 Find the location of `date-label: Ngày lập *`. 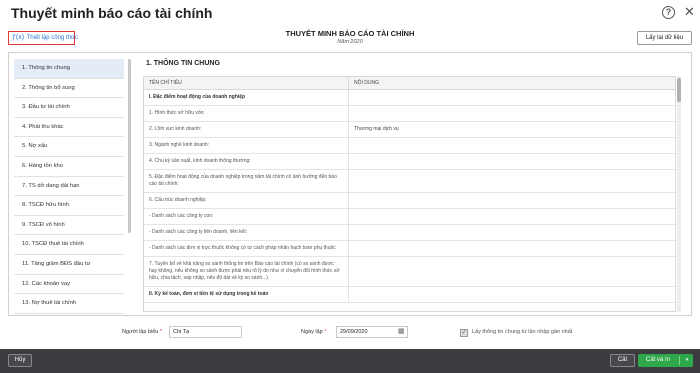

date-label: Ngày lập * is located at coordinates (314, 332).